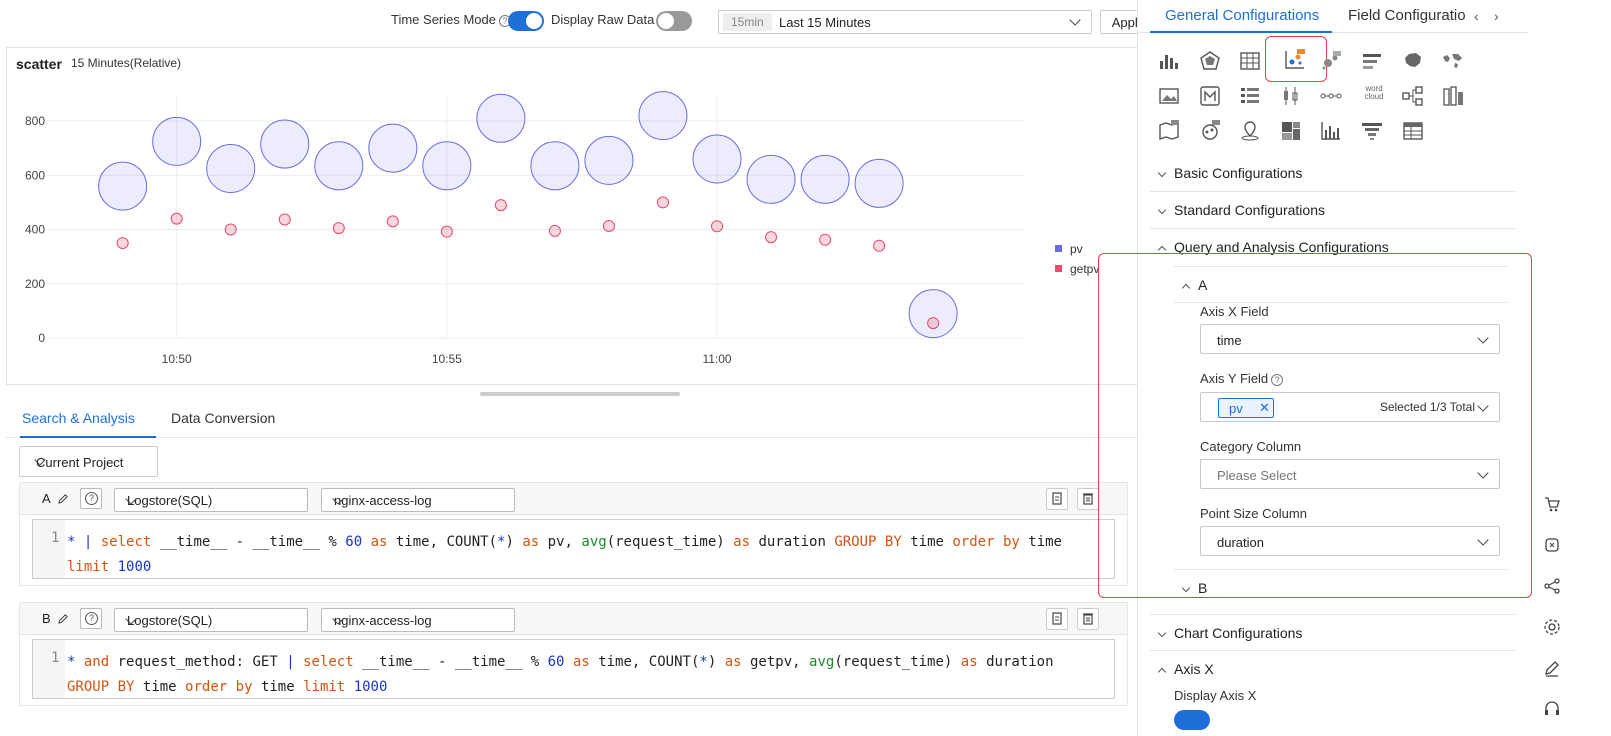 Image resolution: width=1611 pixels, height=736 pixels. What do you see at coordinates (1211, 60) in the screenshot?
I see `radar-chart-icon` at bounding box center [1211, 60].